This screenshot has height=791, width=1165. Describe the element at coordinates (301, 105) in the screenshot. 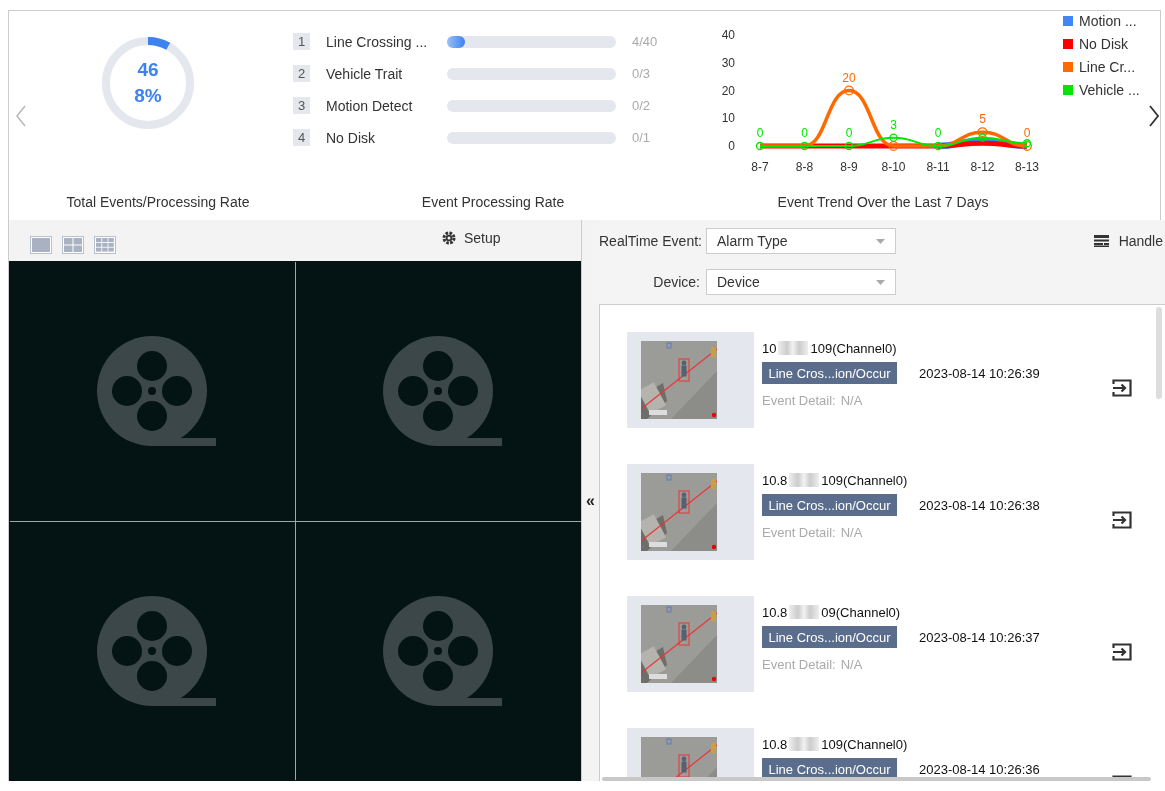

I see `rank-number: 3` at that location.